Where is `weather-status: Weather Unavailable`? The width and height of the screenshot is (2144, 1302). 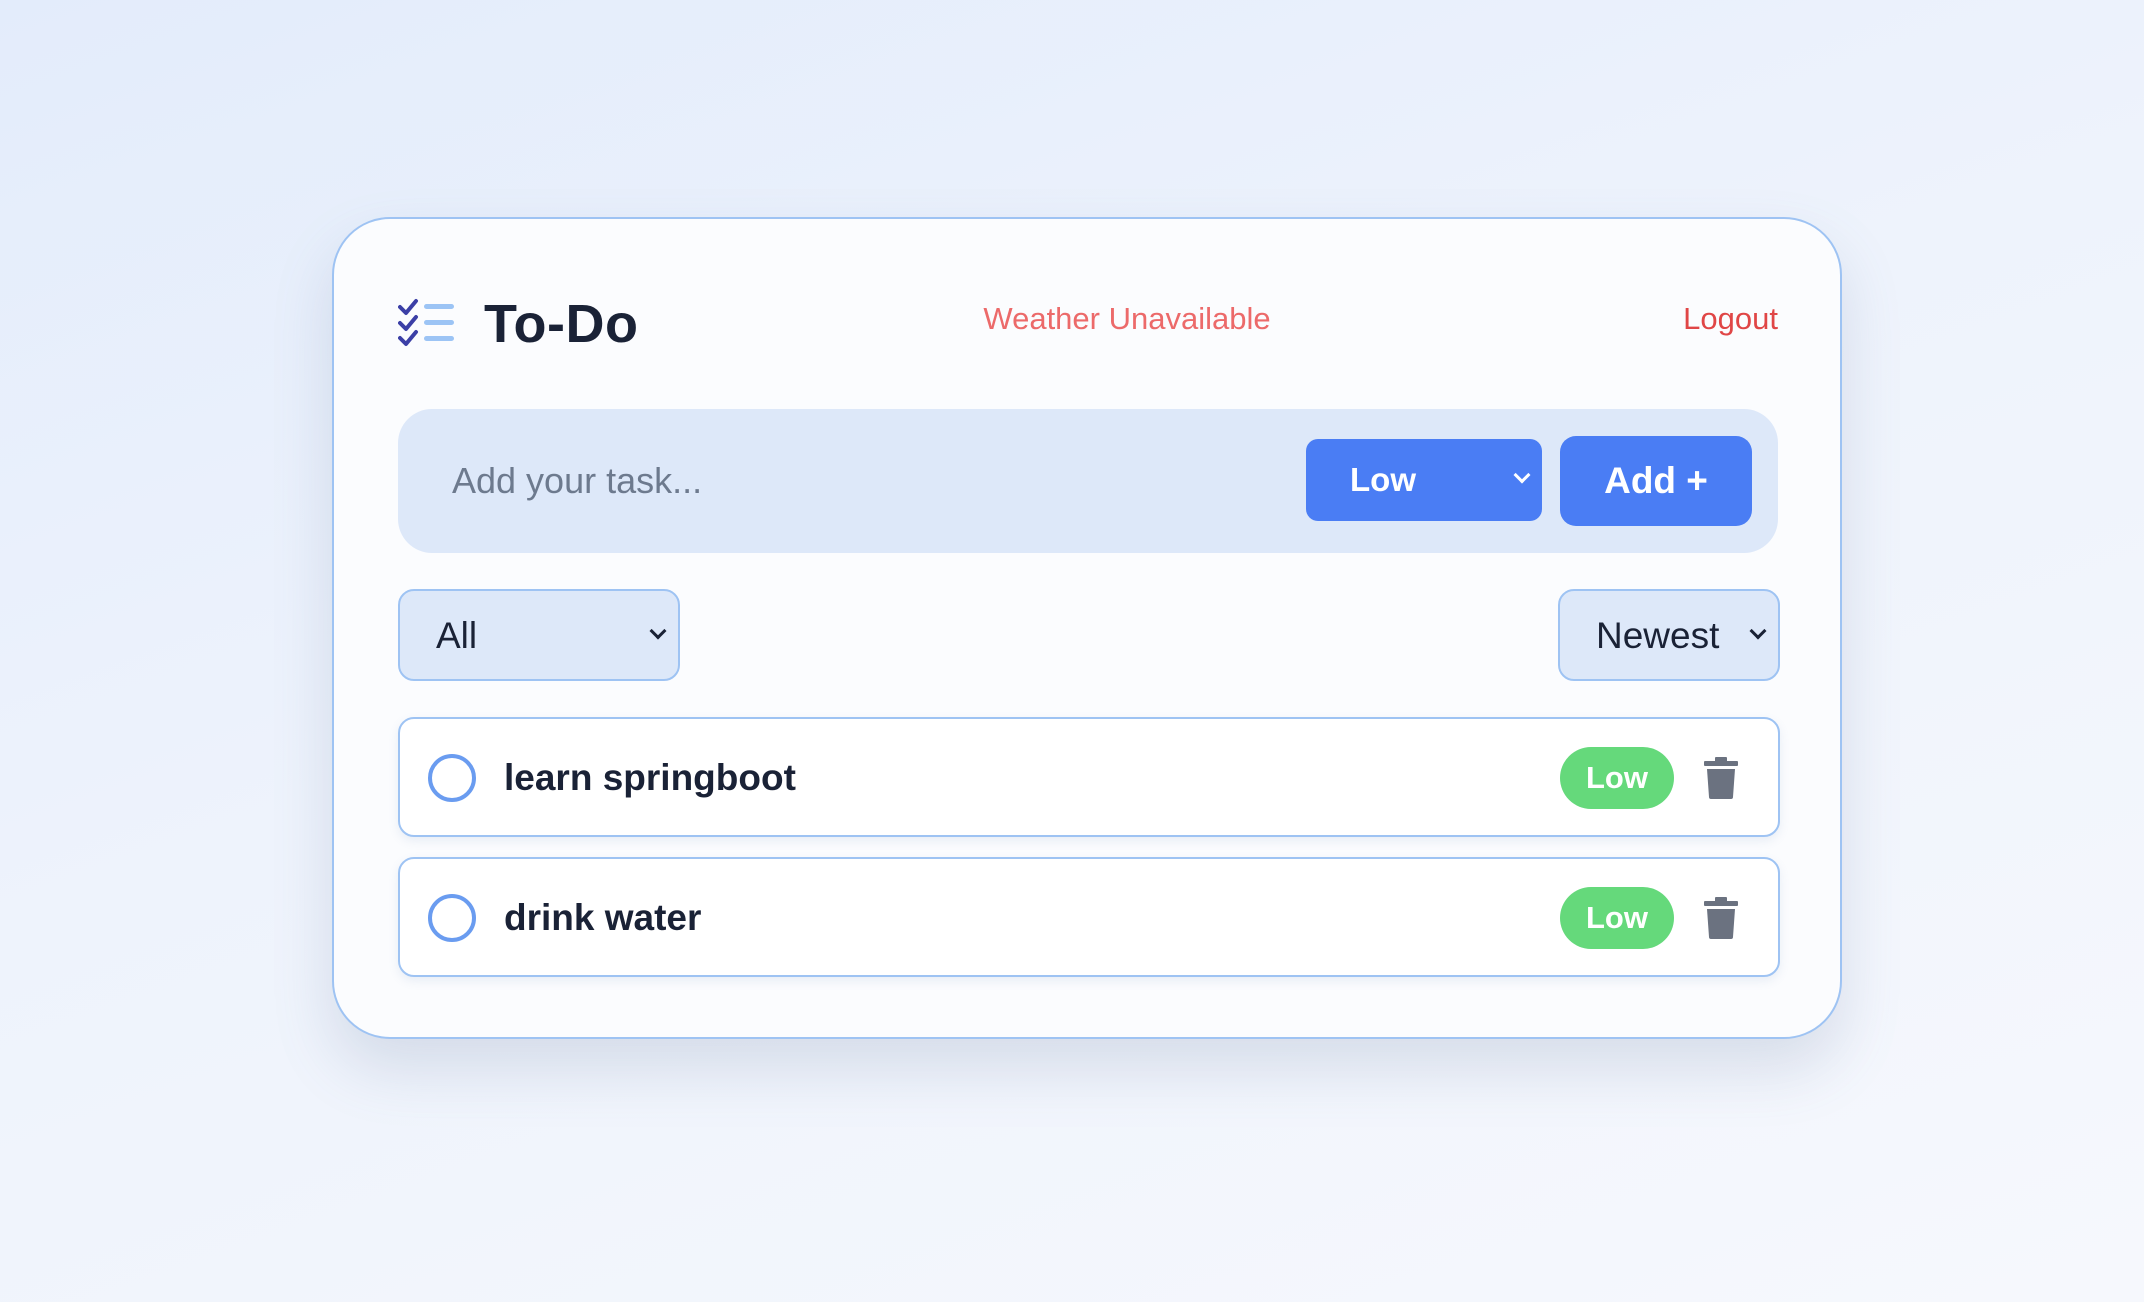
weather-status: Weather Unavailable is located at coordinates (1127, 318).